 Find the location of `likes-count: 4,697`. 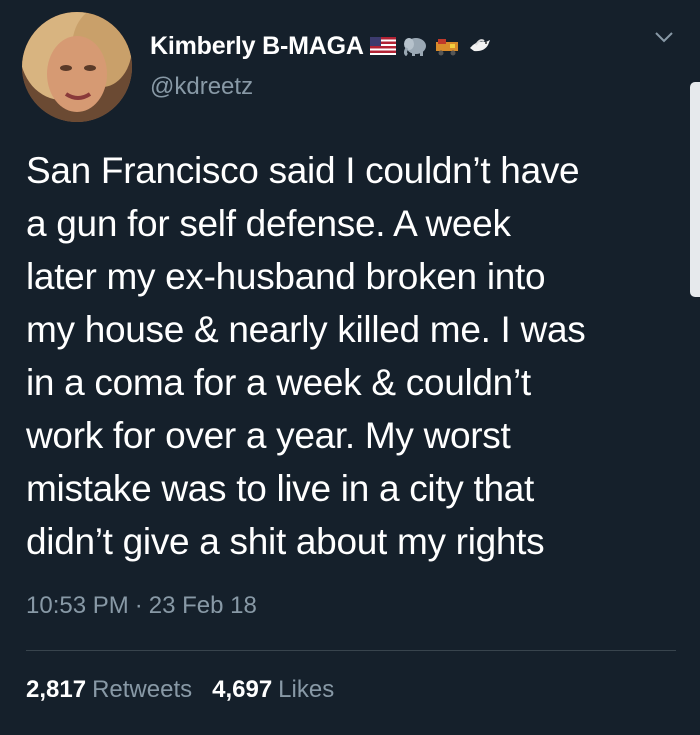

likes-count: 4,697 is located at coordinates (242, 689).